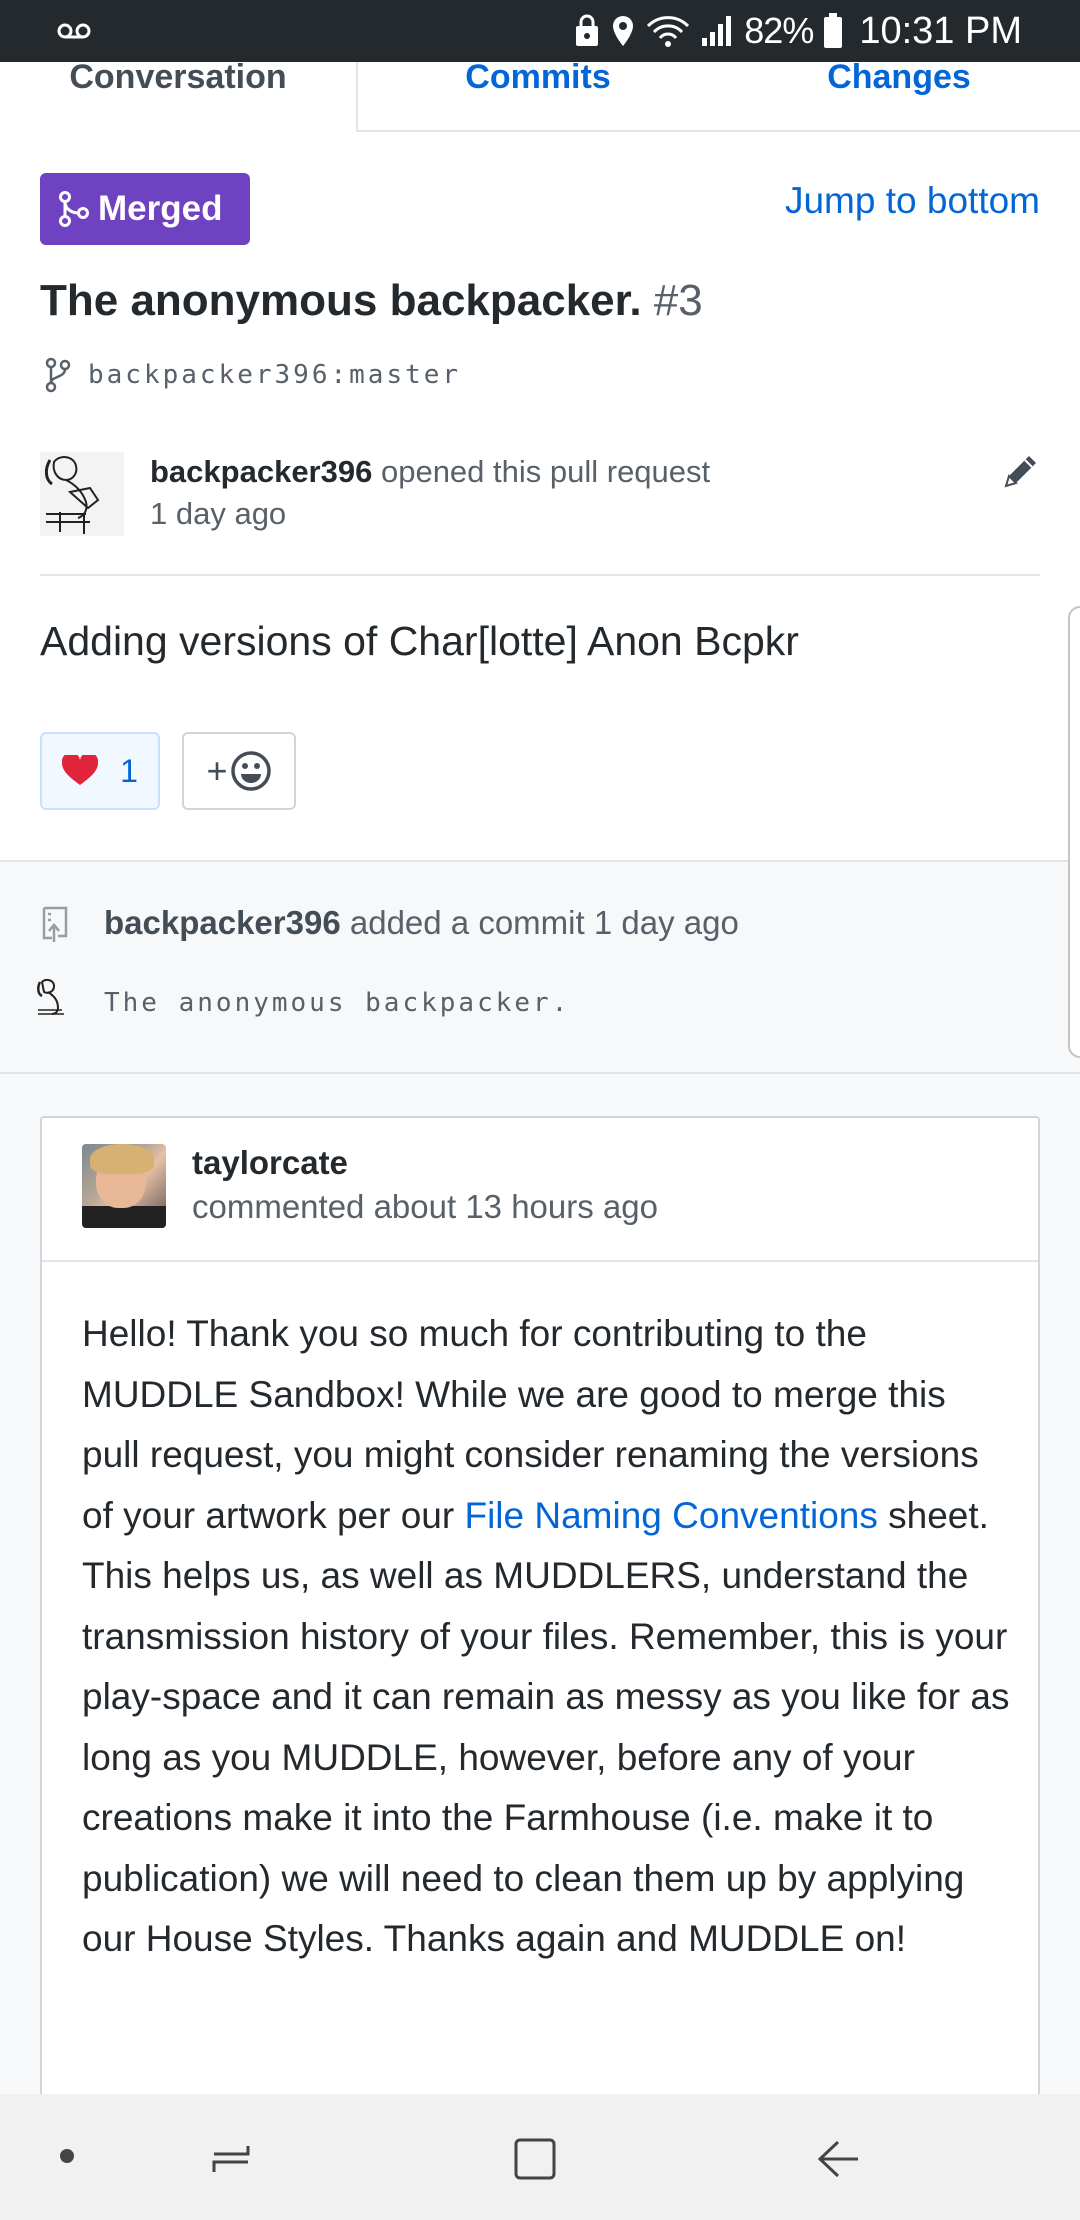 This screenshot has height=2220, width=1080. Describe the element at coordinates (587, 30) in the screenshot. I see `lock-icon` at that location.